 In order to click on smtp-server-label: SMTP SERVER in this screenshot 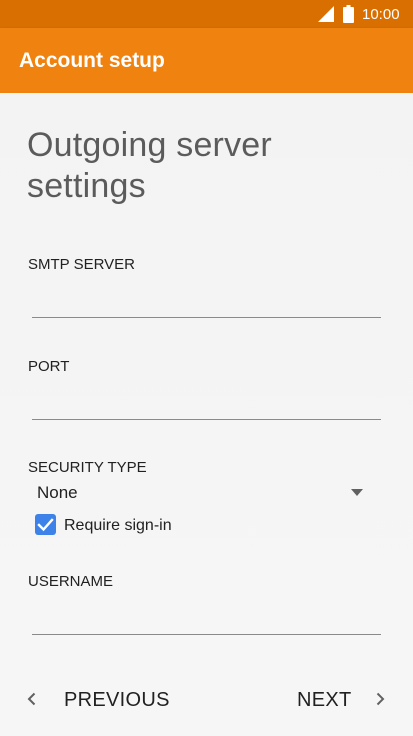, I will do `click(81, 264)`.